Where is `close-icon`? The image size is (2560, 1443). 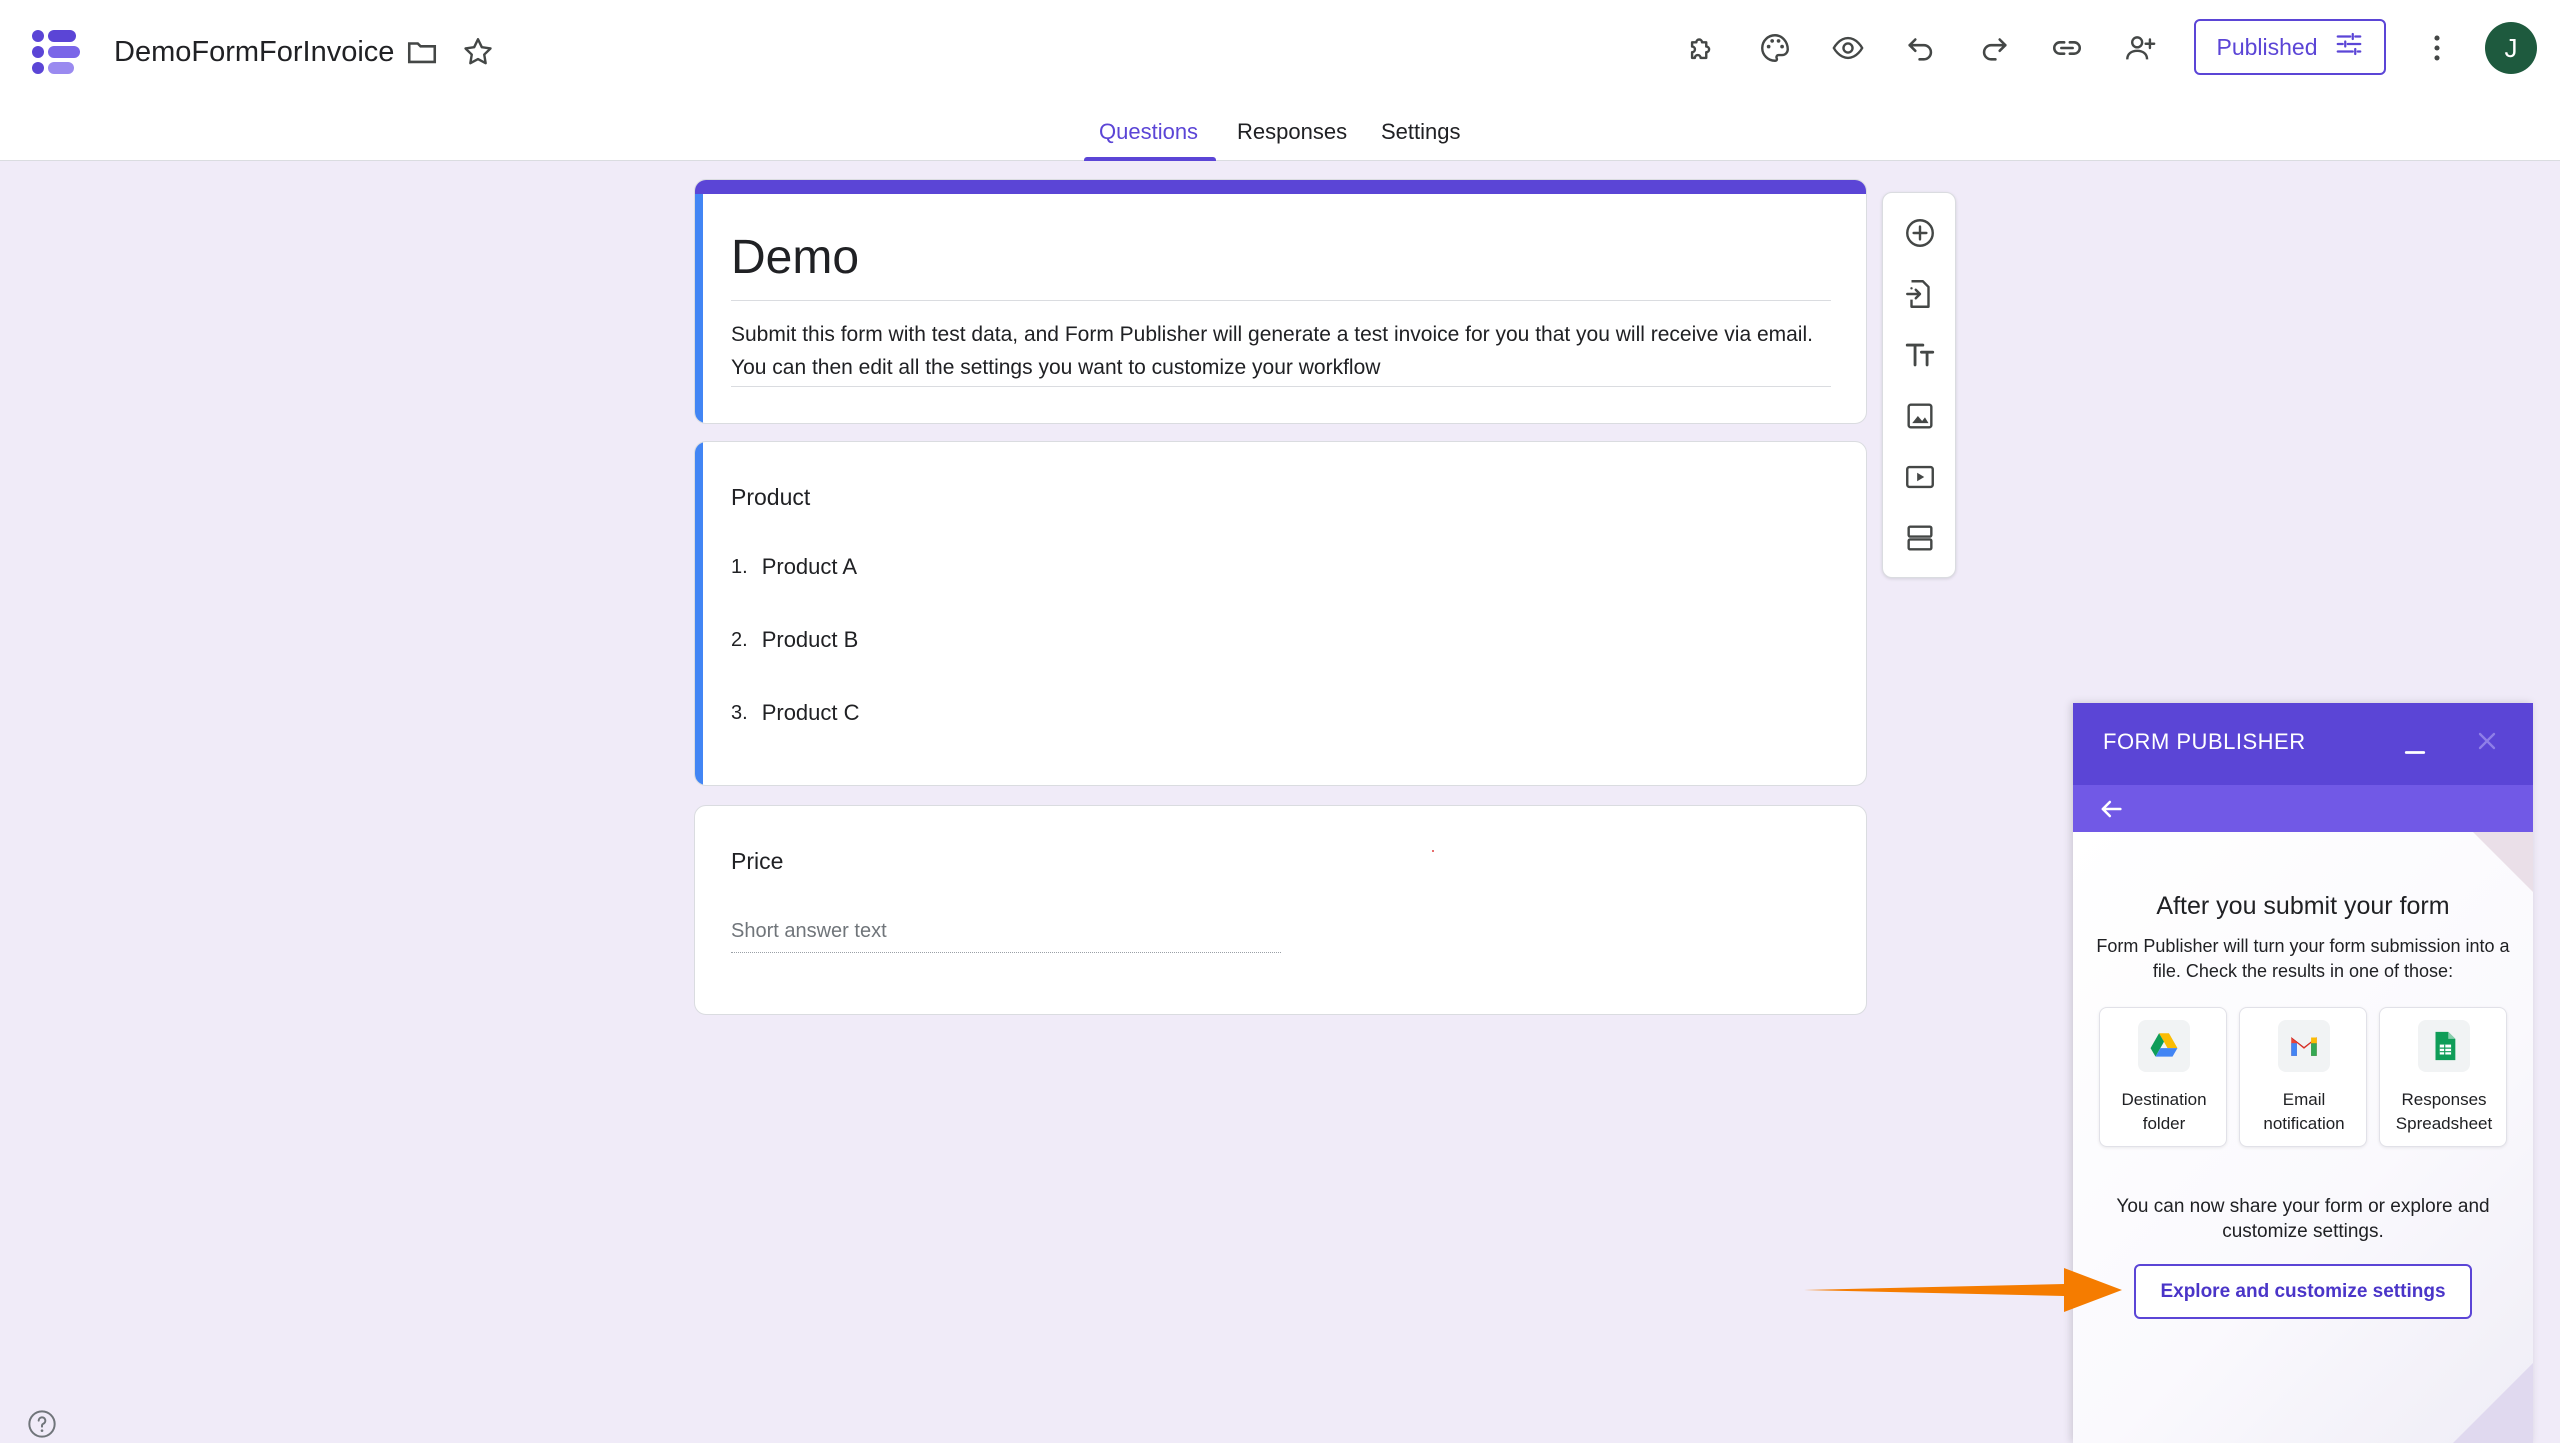
close-icon is located at coordinates (2487, 741).